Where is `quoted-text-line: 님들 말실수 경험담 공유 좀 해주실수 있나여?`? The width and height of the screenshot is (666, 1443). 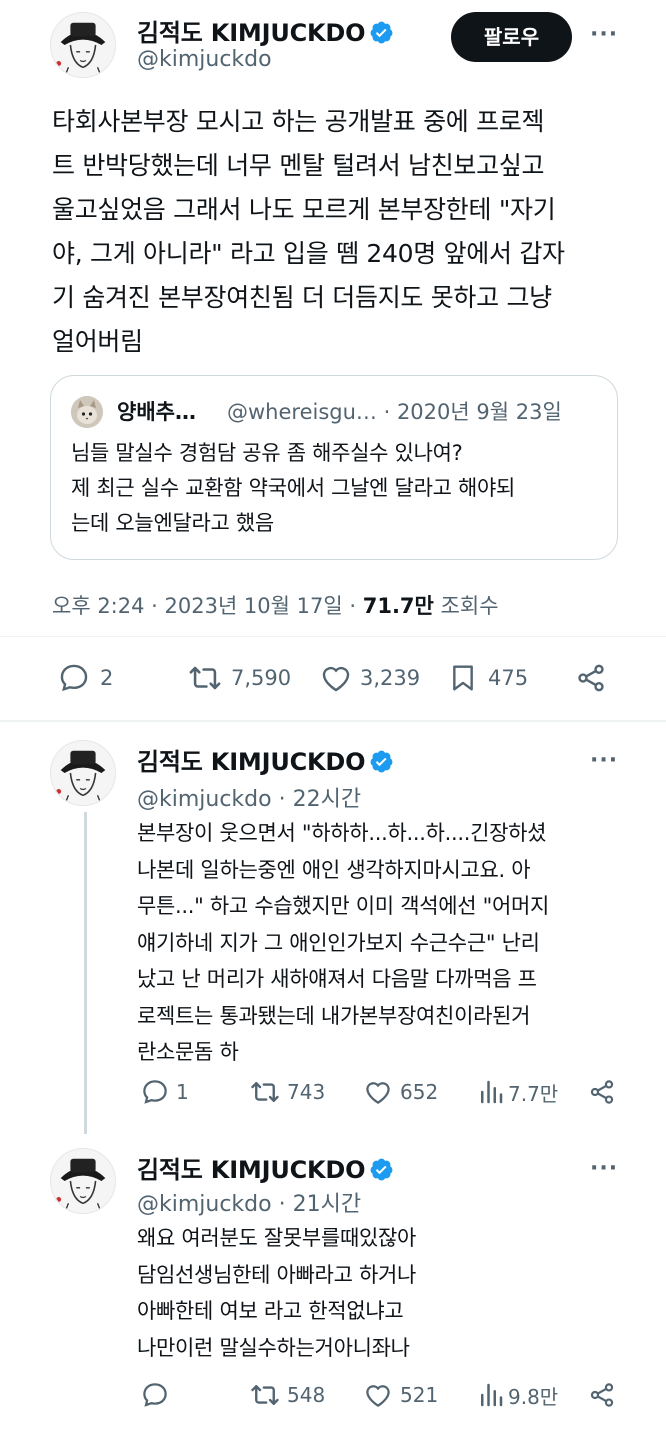
quoted-text-line: 님들 말실수 경험담 공유 좀 해주실수 있나여? is located at coordinates (267, 453).